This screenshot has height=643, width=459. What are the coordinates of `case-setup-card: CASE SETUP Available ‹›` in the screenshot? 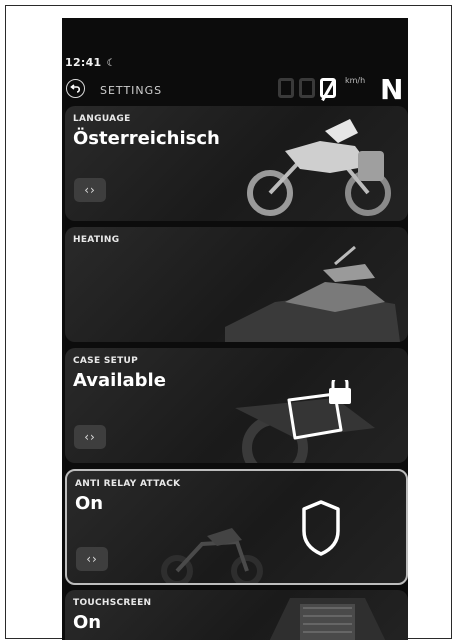 It's located at (236, 405).